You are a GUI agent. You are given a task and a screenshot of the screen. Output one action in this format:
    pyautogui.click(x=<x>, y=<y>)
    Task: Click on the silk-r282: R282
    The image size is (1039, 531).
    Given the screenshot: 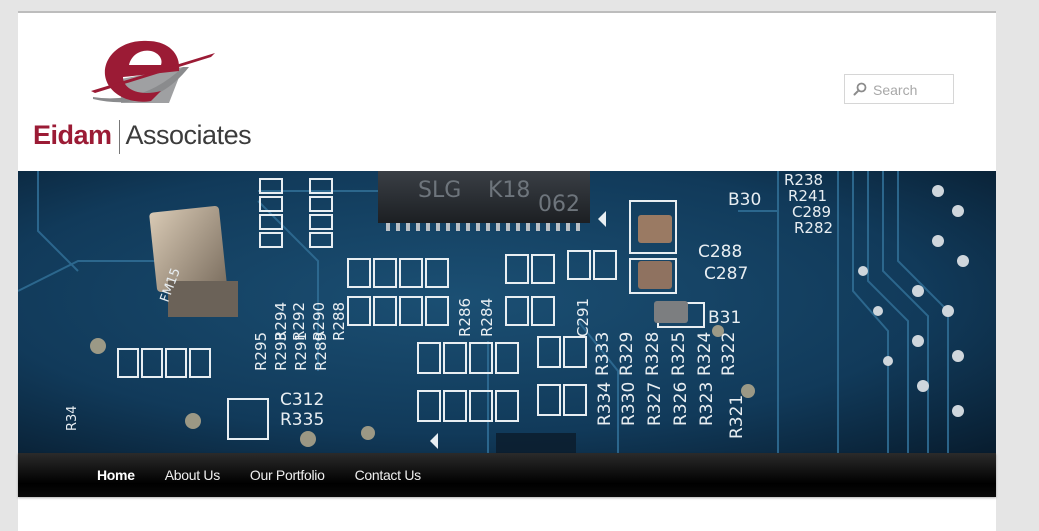 What is the action you would take?
    pyautogui.click(x=813, y=228)
    